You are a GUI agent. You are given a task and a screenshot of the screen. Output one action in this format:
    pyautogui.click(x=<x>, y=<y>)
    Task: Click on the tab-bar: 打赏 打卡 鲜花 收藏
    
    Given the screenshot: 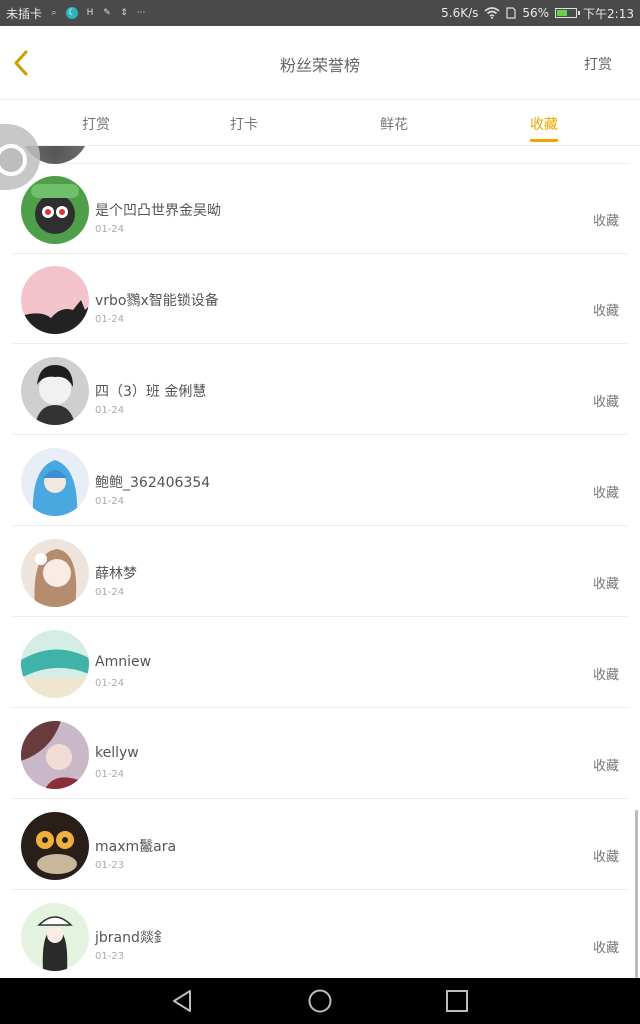 What is the action you would take?
    pyautogui.click(x=320, y=123)
    